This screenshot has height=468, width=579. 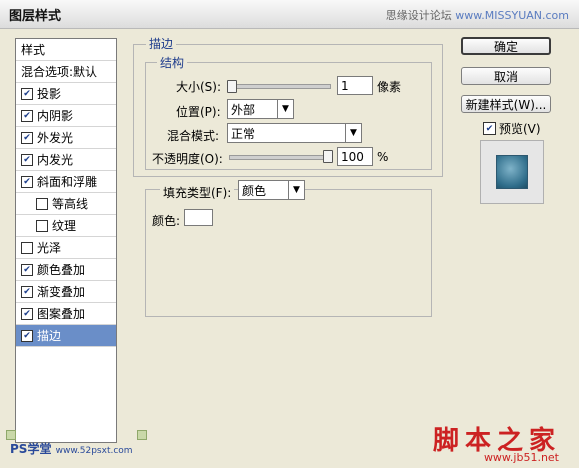 What do you see at coordinates (418, 15) in the screenshot?
I see `watermark-top-text: 思缘设计论坛` at bounding box center [418, 15].